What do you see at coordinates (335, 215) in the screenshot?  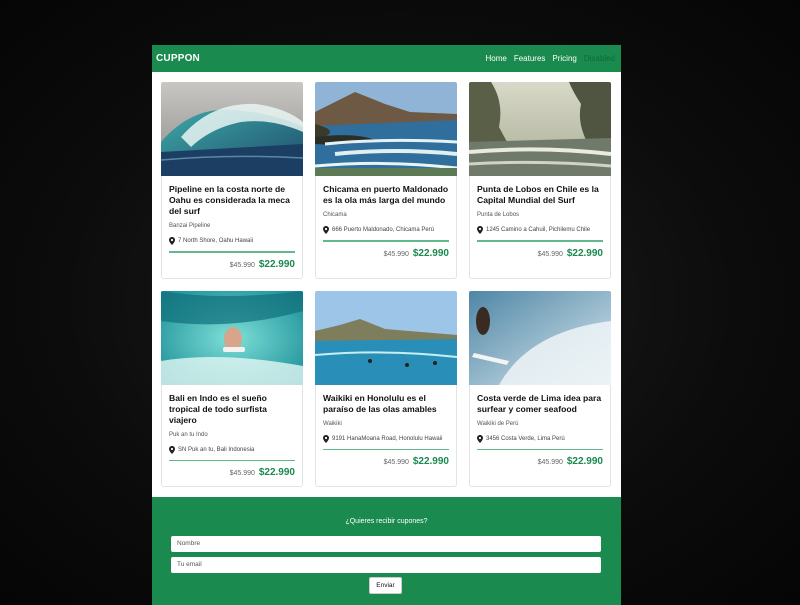 I see `card-subtitle: Chicama` at bounding box center [335, 215].